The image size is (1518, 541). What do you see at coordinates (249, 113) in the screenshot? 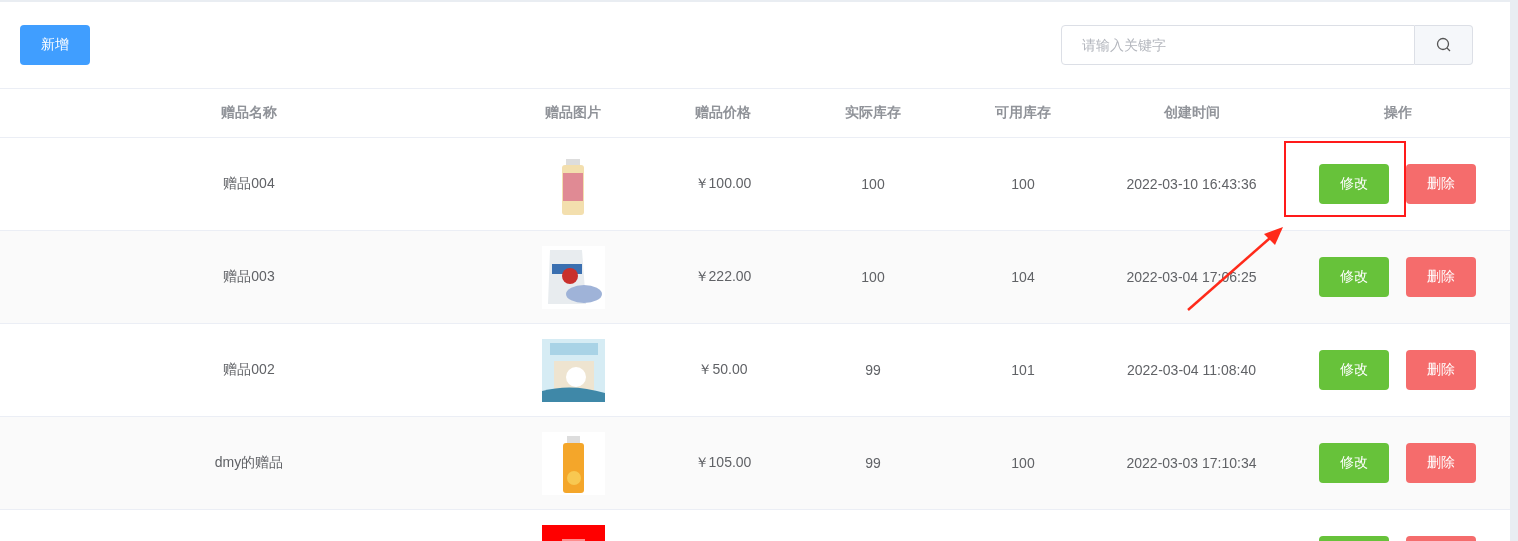
I see `column-header: 赠品名称` at bounding box center [249, 113].